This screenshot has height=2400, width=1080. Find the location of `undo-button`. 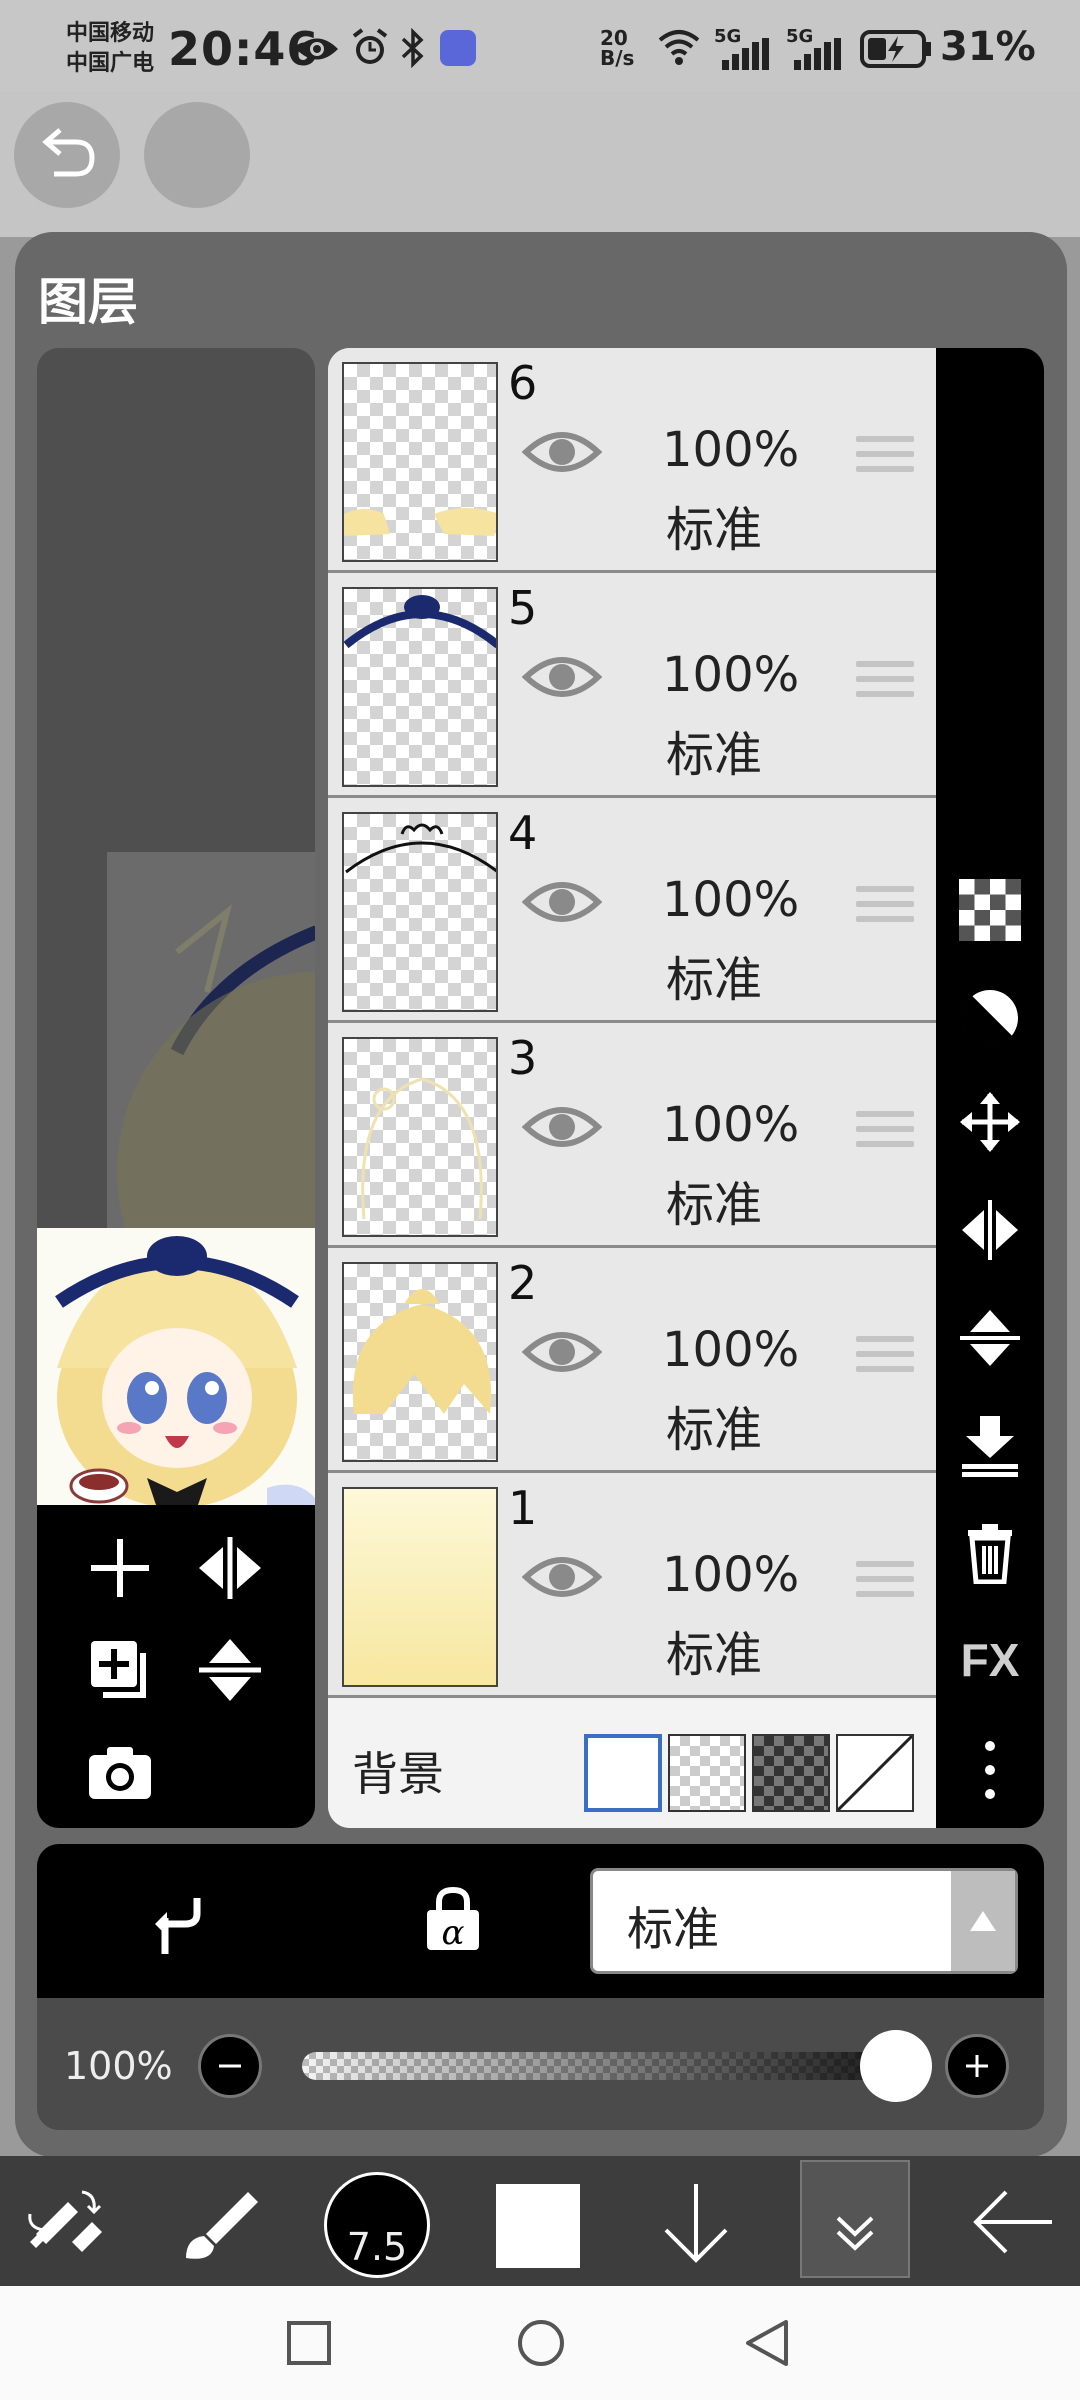

undo-button is located at coordinates (67, 155).